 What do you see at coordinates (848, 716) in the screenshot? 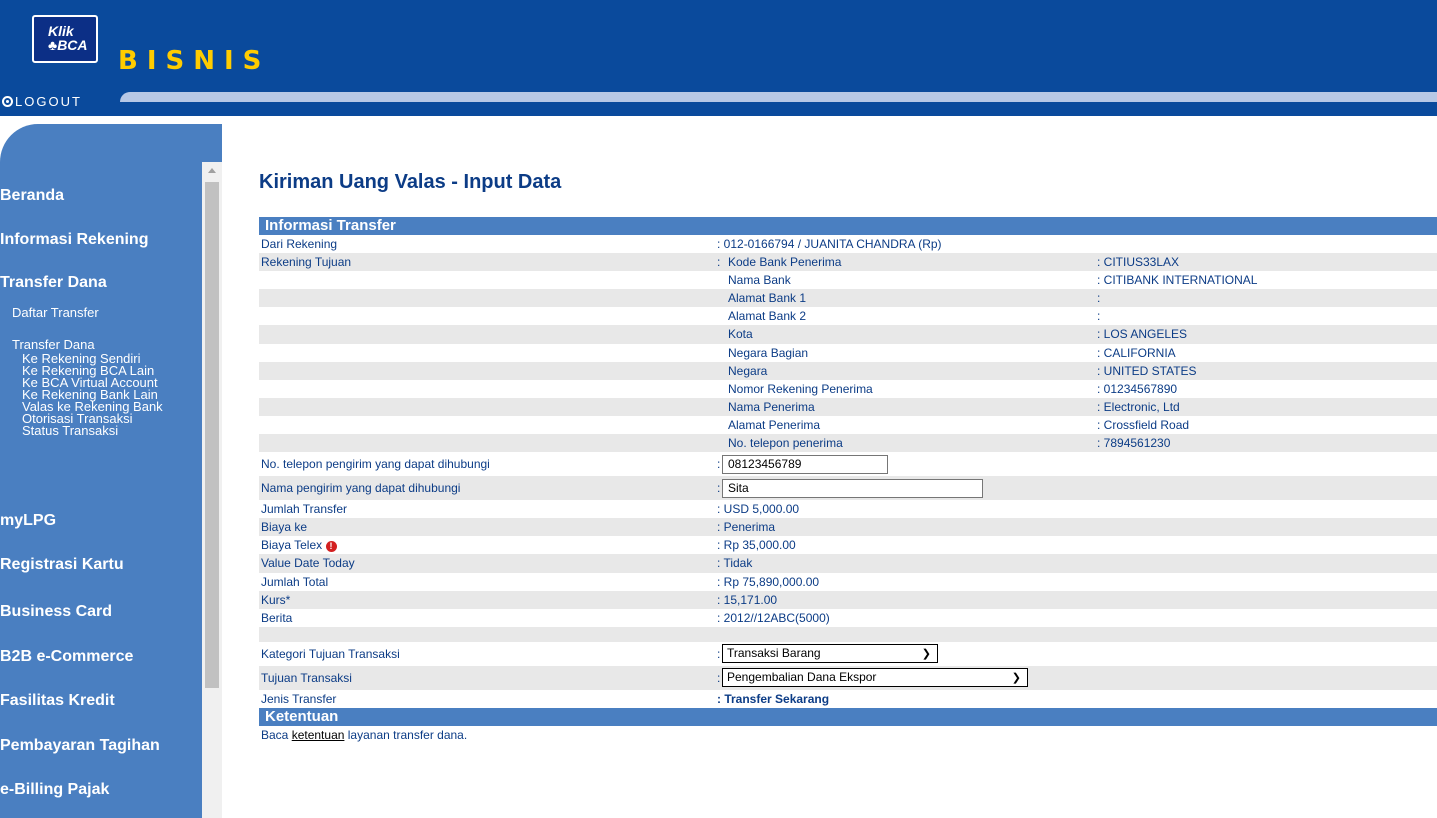
I see `section-header-ketentuan: Ketentuan` at bounding box center [848, 716].